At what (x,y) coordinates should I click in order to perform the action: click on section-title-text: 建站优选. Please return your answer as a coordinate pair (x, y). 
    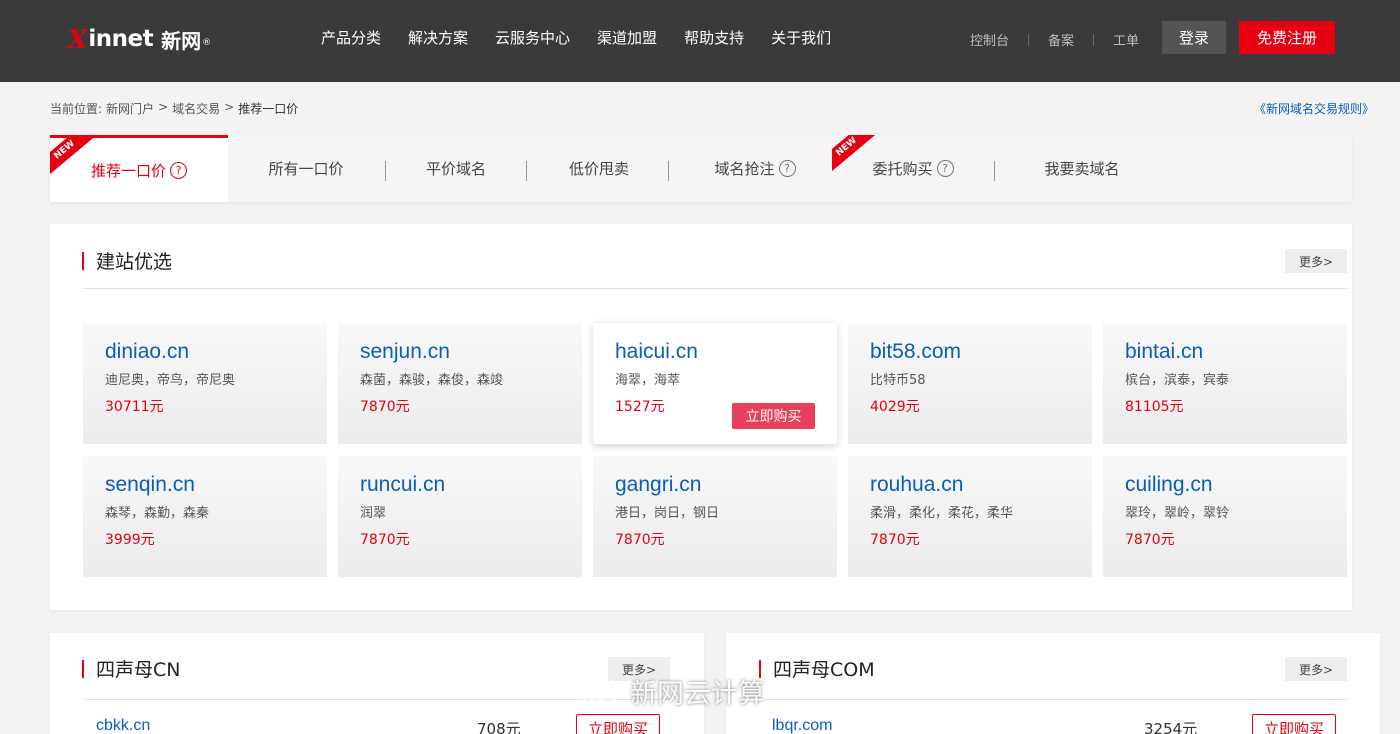
    Looking at the image, I should click on (134, 262).